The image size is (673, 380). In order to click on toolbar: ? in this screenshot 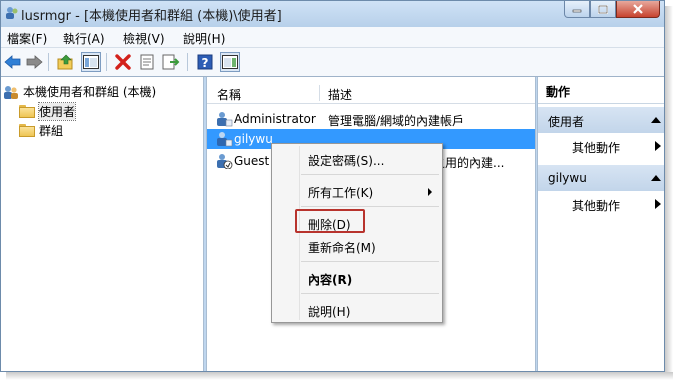, I will do `click(332, 62)`.